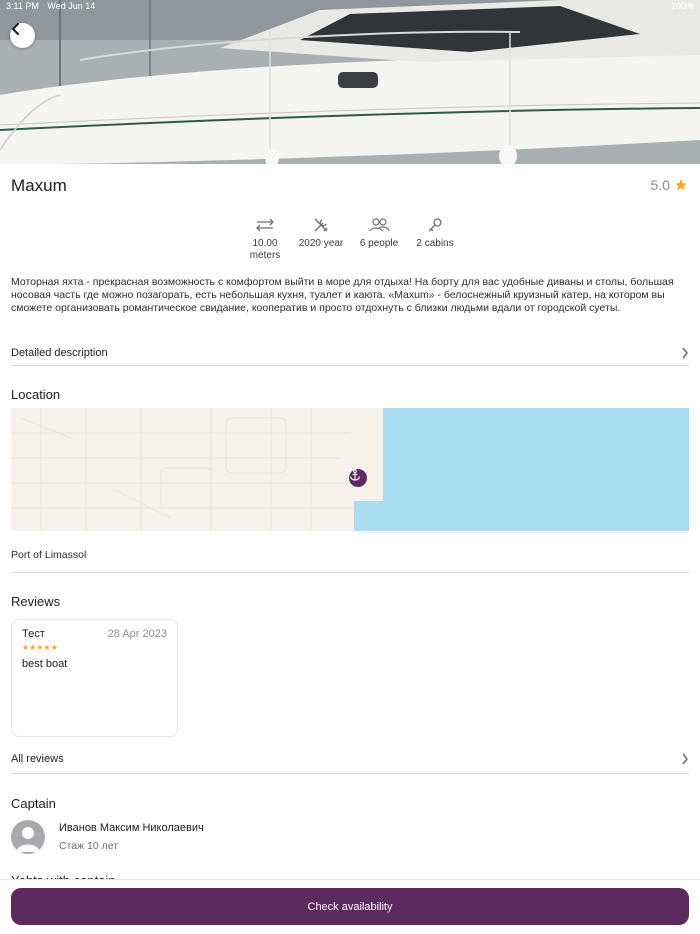 The image size is (700, 934). Describe the element at coordinates (36, 394) in the screenshot. I see `location-heading: Location` at that location.